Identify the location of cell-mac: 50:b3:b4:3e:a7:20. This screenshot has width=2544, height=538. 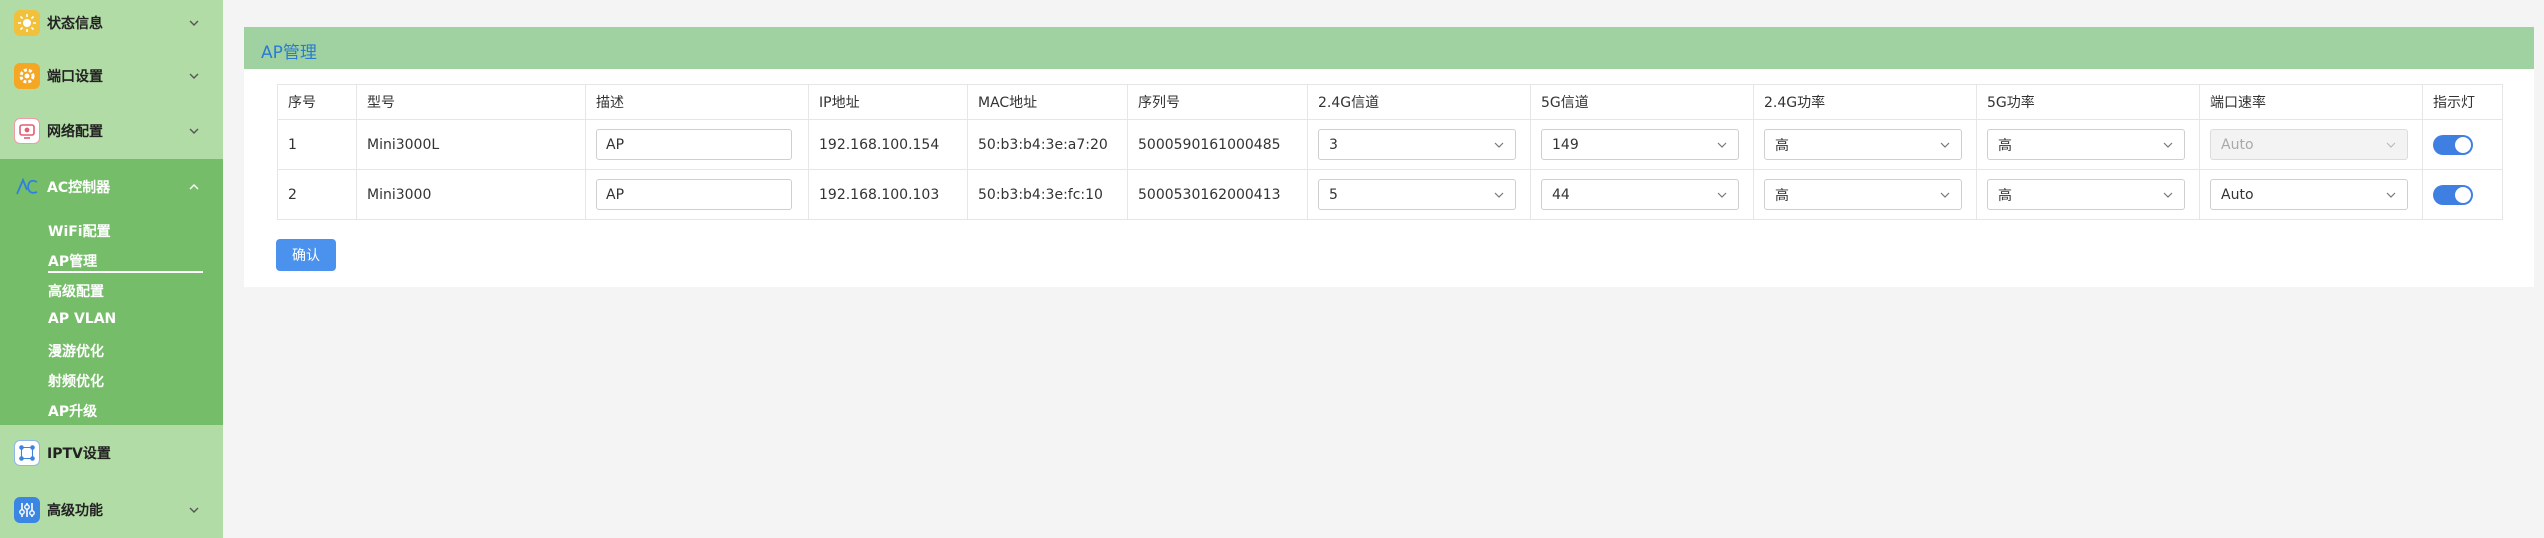
(1047, 144).